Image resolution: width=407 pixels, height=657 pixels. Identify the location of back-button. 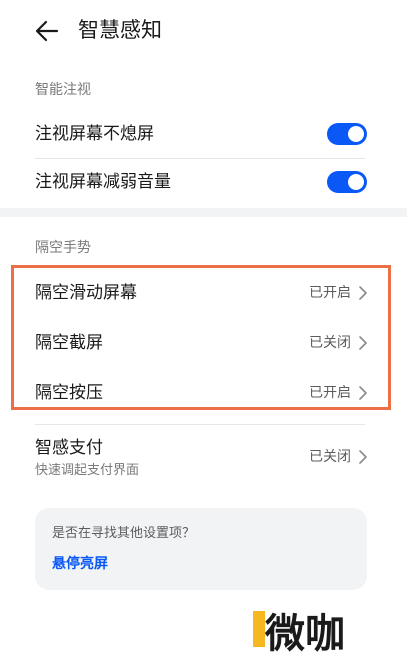
(47, 31).